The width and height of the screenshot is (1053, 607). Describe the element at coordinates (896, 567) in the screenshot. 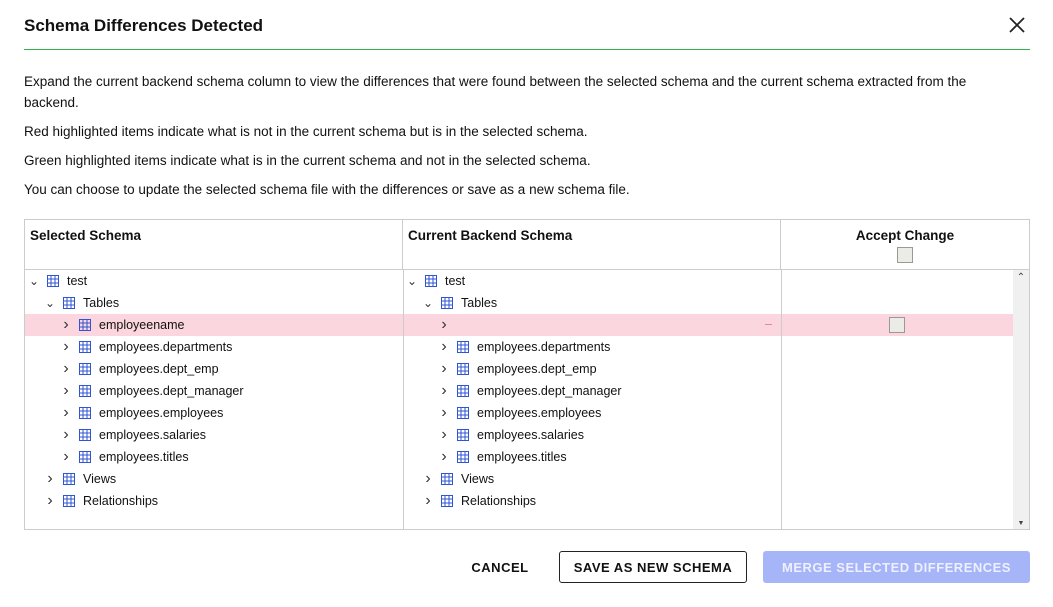

I see `merge-selected-differences-button: MERGE SELECTED DIFFERENCES` at that location.